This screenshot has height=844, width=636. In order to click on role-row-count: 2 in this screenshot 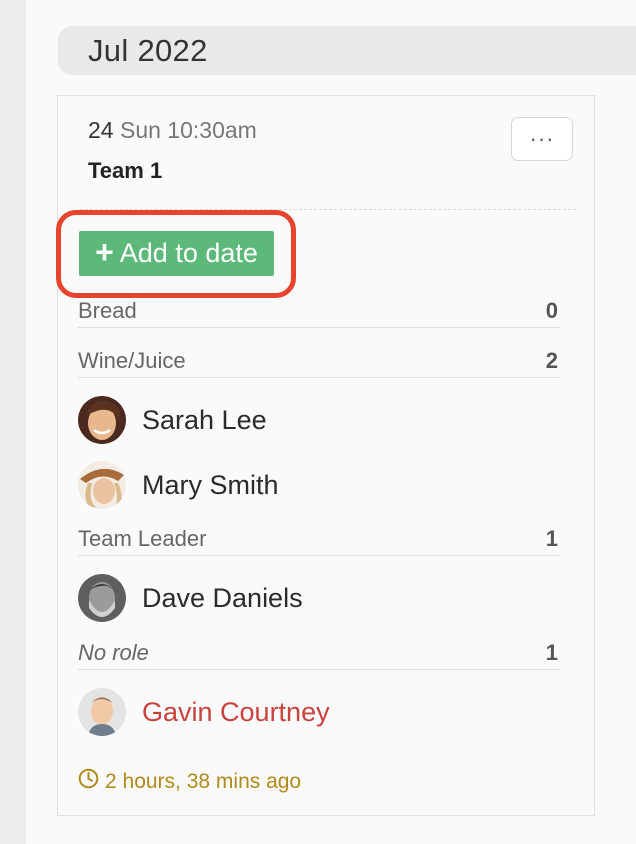, I will do `click(551, 360)`.